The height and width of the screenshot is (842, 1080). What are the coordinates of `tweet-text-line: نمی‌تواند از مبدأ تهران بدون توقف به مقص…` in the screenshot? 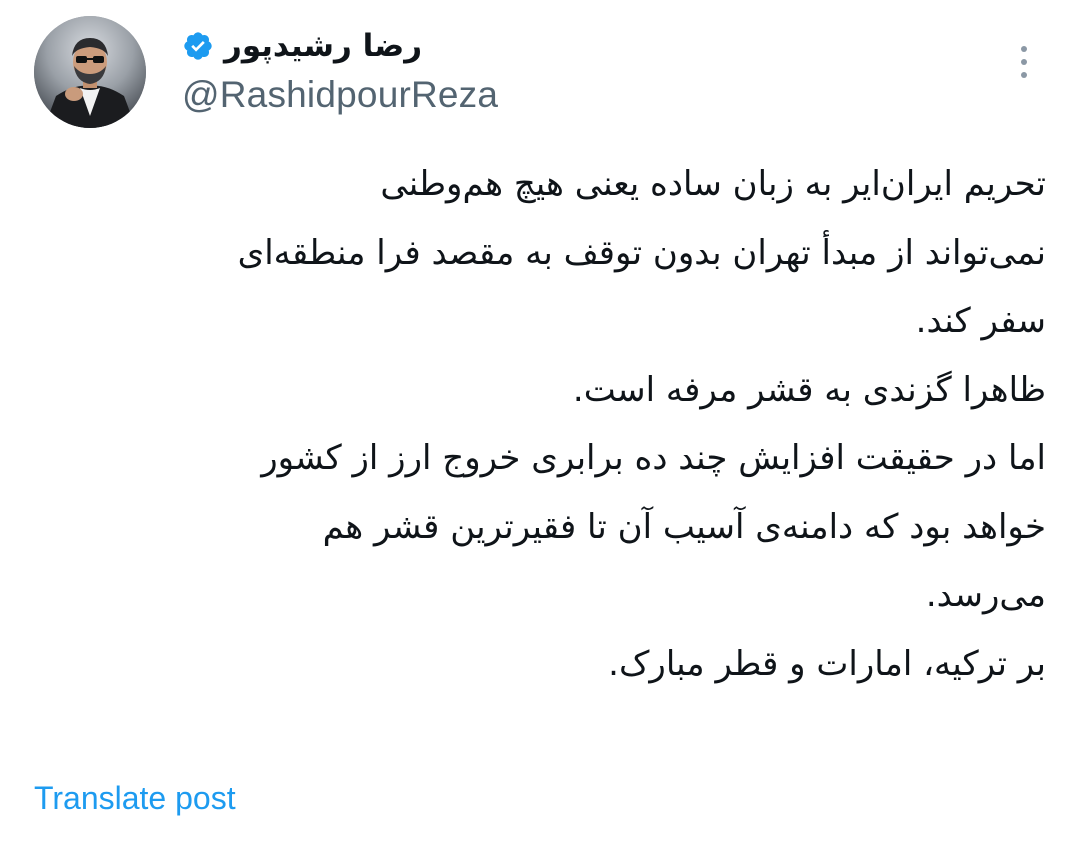 It's located at (641, 252).